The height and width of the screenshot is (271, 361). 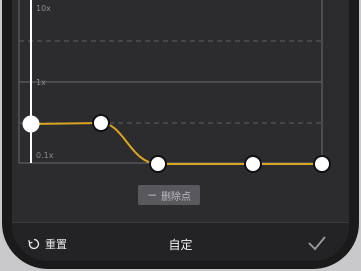 What do you see at coordinates (41, 82) in the screenshot?
I see `scale-label-1x: 1x` at bounding box center [41, 82].